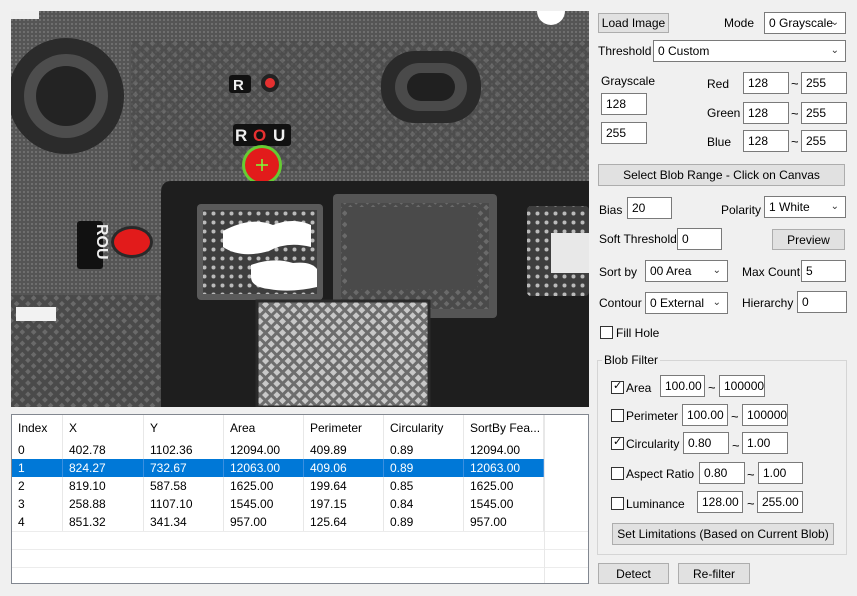 The image size is (857, 596). What do you see at coordinates (766, 141) in the screenshot?
I see `blue-low-input: 128` at bounding box center [766, 141].